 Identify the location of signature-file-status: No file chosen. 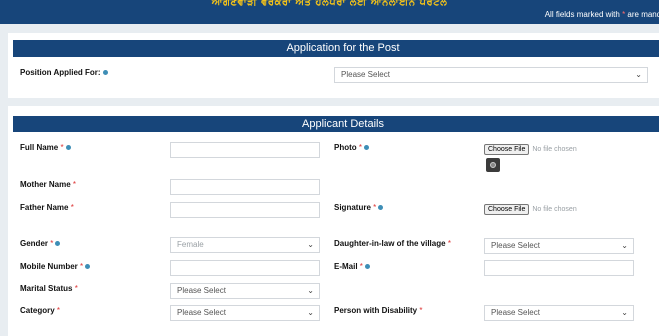
(554, 209).